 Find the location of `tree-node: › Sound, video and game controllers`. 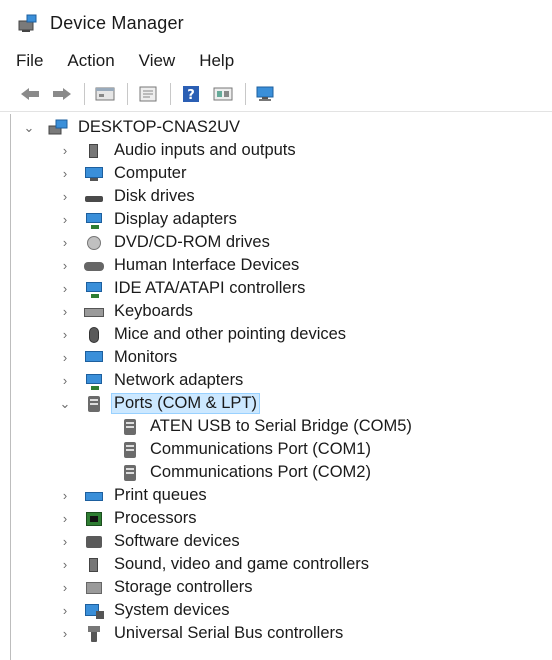

tree-node: › Sound, video and game controllers is located at coordinates (214, 564).